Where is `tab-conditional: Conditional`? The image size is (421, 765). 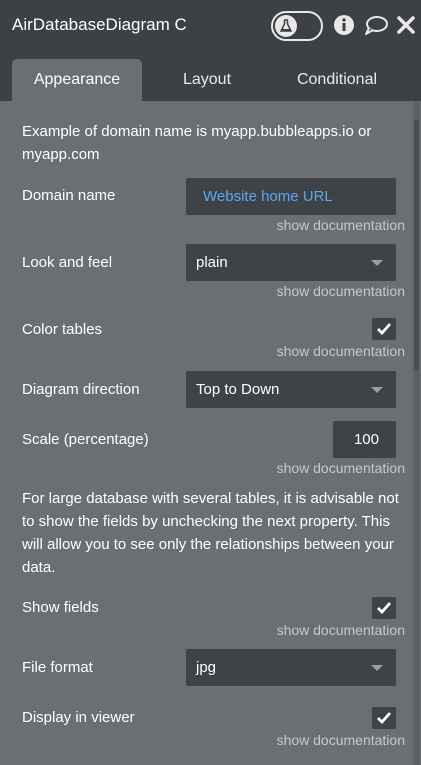
tab-conditional: Conditional is located at coordinates (337, 80).